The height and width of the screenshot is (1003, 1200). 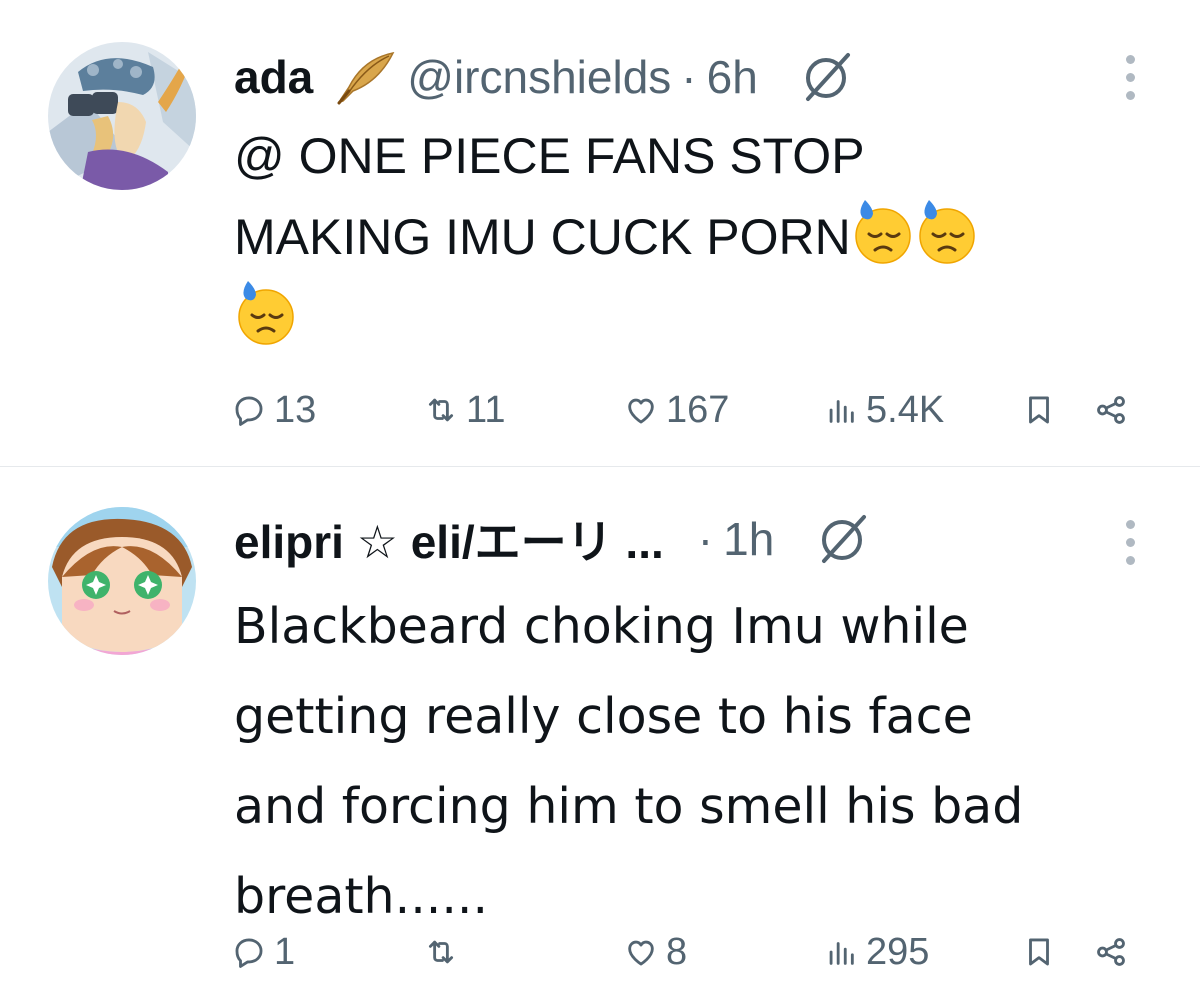 What do you see at coordinates (542, 237) in the screenshot?
I see `tweet-text-line: MAKING IMU CUCK PORN` at bounding box center [542, 237].